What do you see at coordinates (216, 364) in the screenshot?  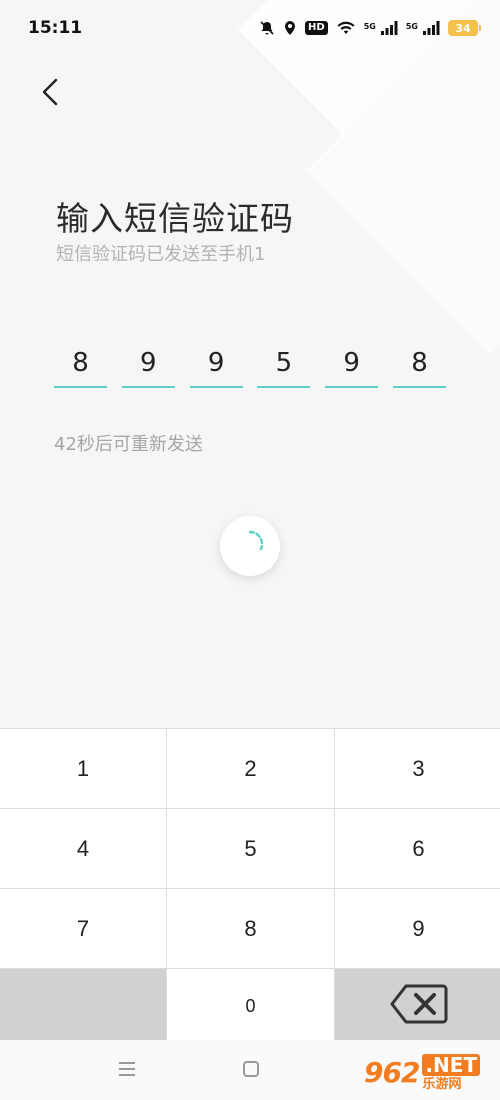 I see `code-digit-3: 9` at bounding box center [216, 364].